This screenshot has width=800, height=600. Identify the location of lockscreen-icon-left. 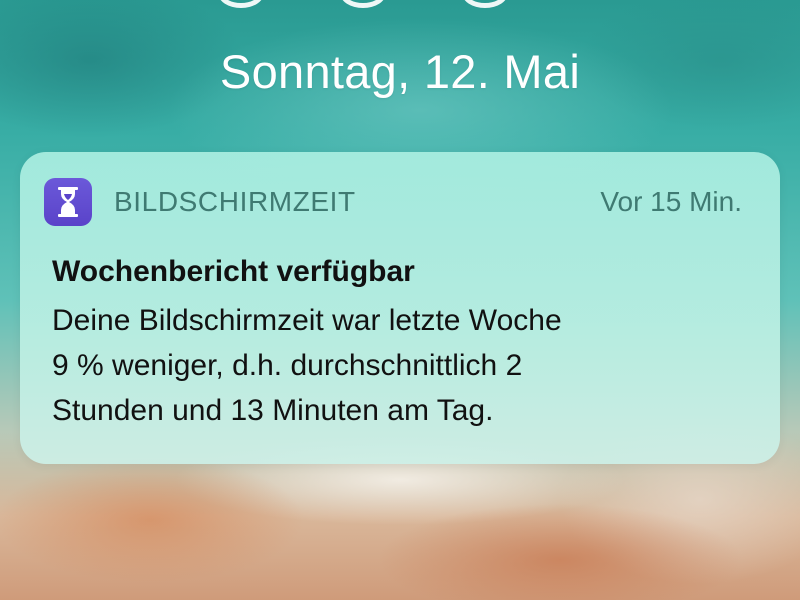
(241, 4).